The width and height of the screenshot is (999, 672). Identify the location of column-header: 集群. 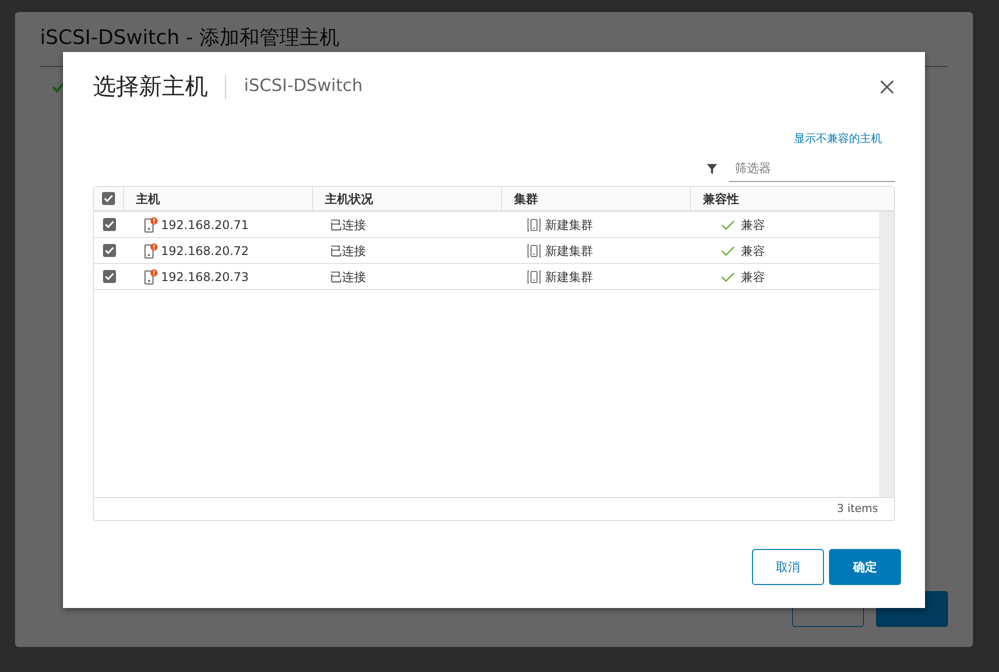
(596, 198).